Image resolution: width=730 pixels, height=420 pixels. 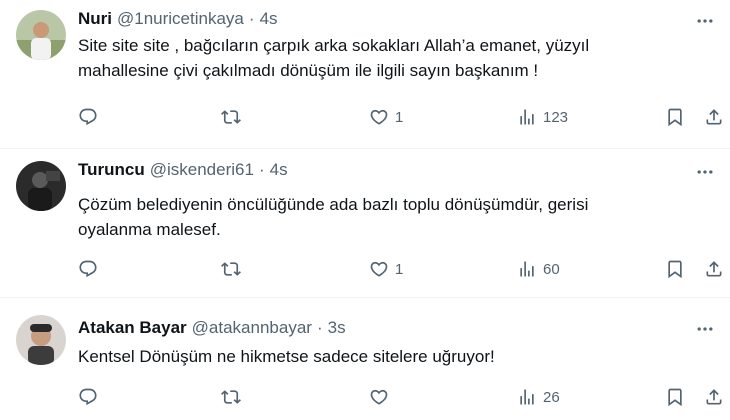 What do you see at coordinates (111, 170) in the screenshot?
I see `author-name: Turuncu` at bounding box center [111, 170].